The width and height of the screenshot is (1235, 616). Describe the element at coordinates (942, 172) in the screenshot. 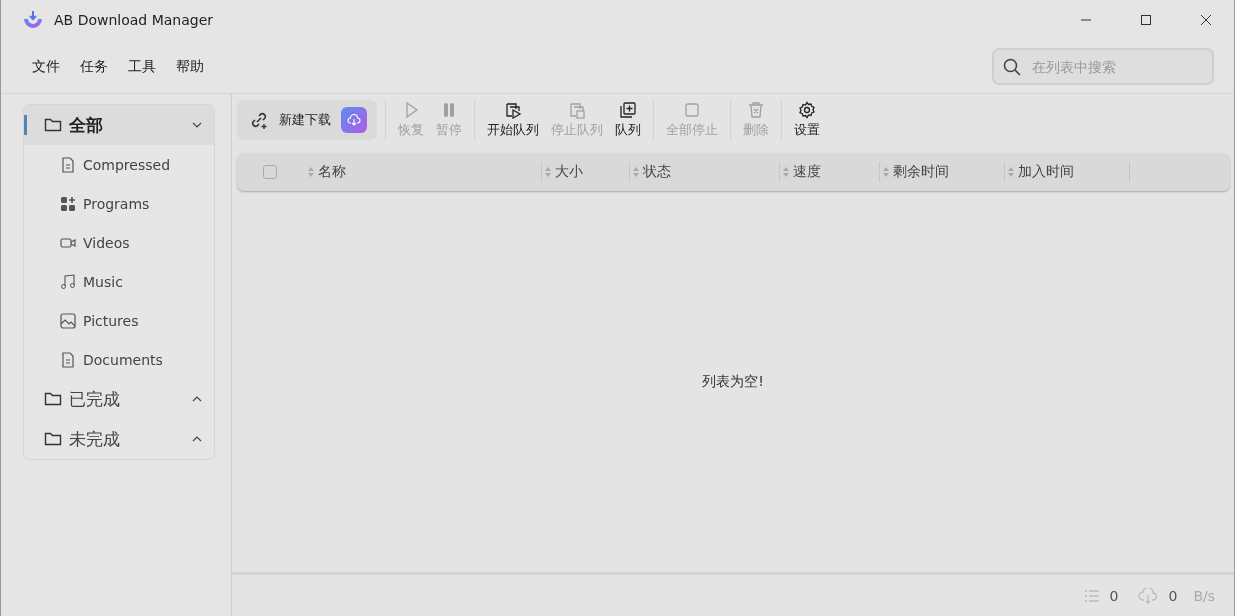

I see `column-header: 剩余时间` at that location.